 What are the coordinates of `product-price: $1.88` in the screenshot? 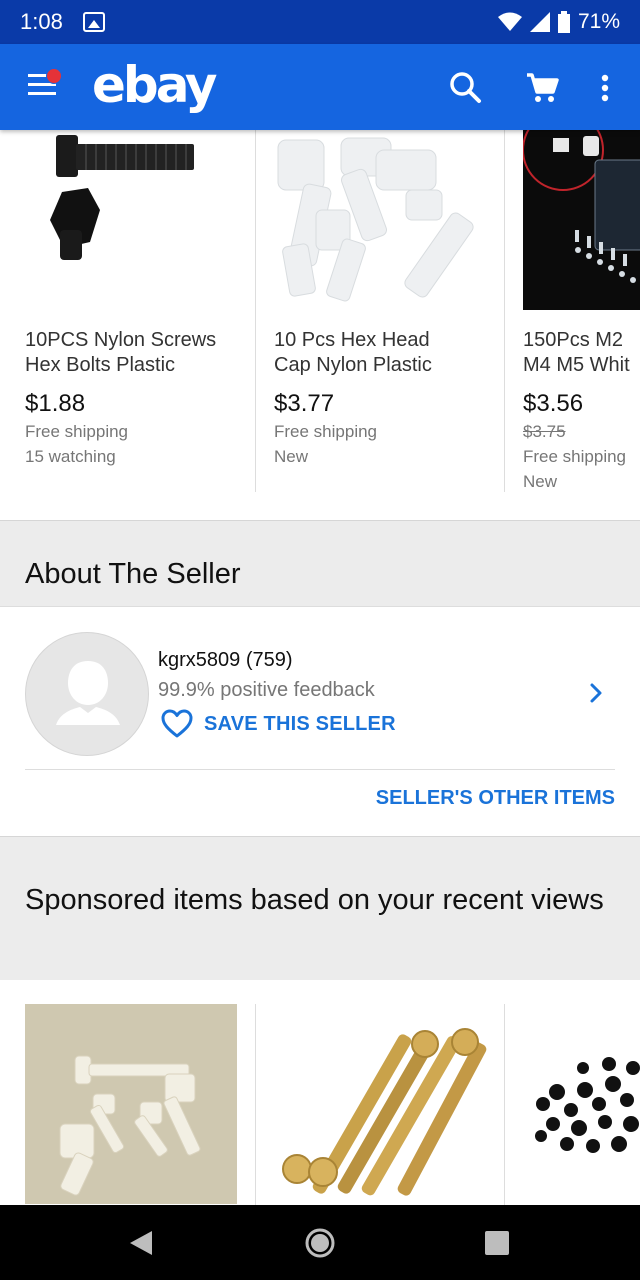 It's located at (55, 403).